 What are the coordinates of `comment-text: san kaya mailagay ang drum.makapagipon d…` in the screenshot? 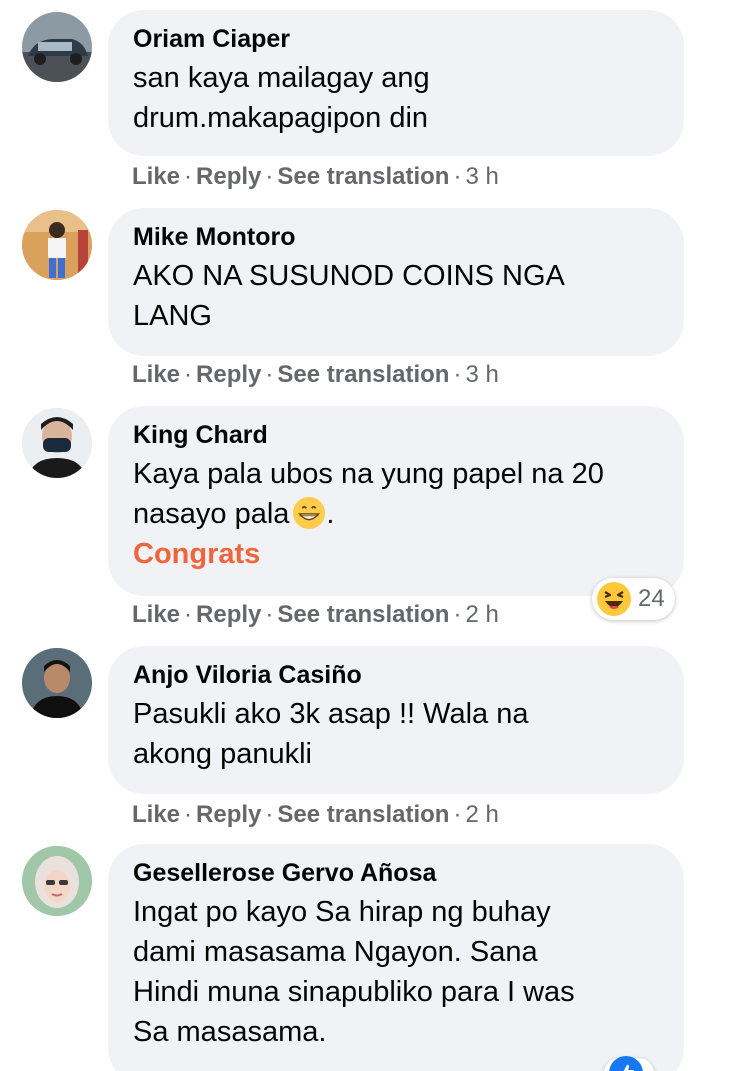 It's located at (396, 98).